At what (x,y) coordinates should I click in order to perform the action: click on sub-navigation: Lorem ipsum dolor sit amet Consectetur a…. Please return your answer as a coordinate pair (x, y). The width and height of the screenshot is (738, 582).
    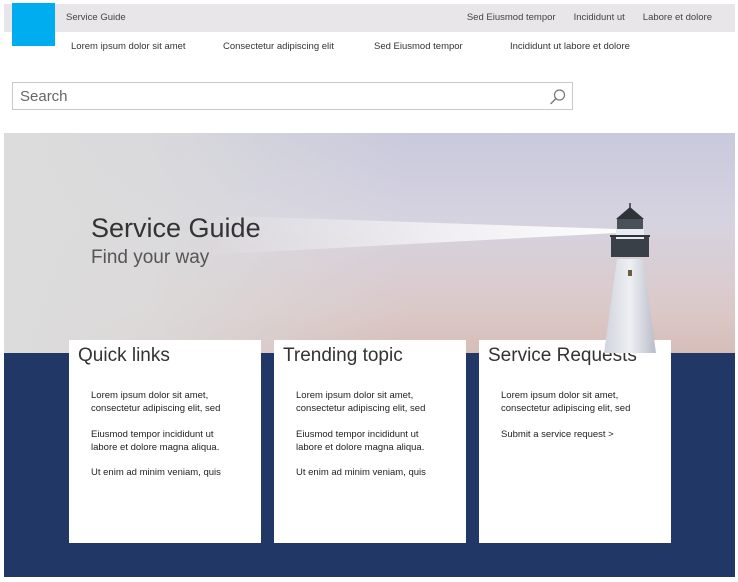
    Looking at the image, I should click on (381, 48).